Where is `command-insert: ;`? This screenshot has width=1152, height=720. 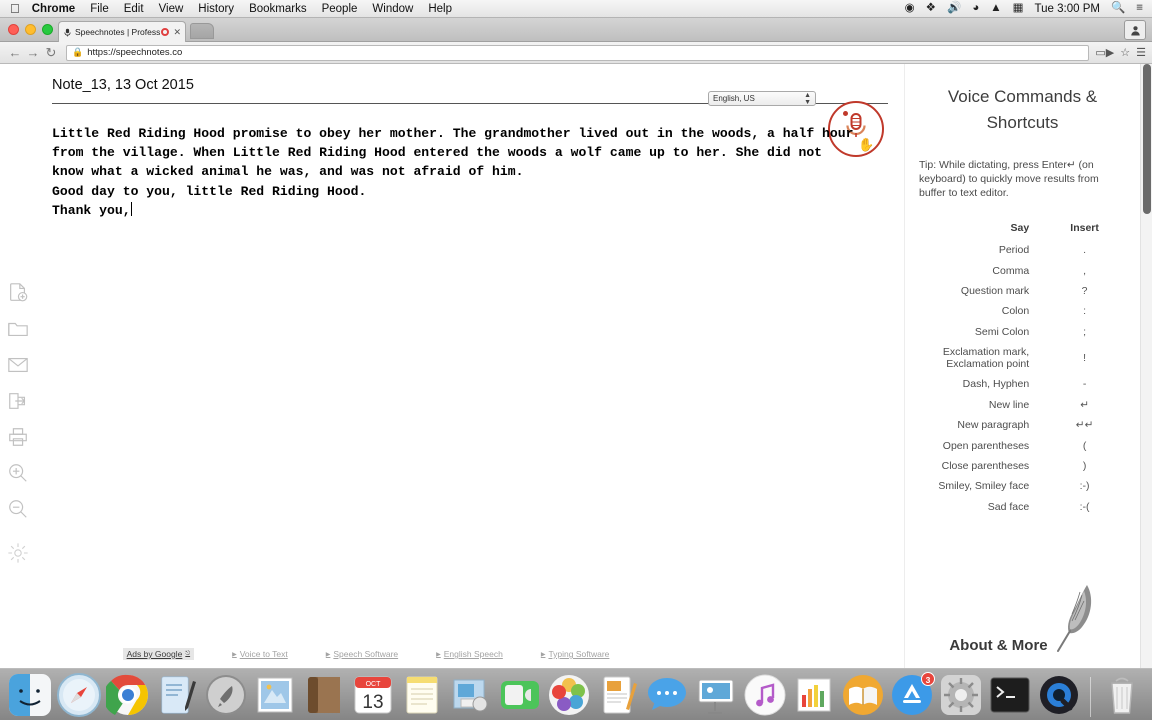 command-insert: ; is located at coordinates (1085, 331).